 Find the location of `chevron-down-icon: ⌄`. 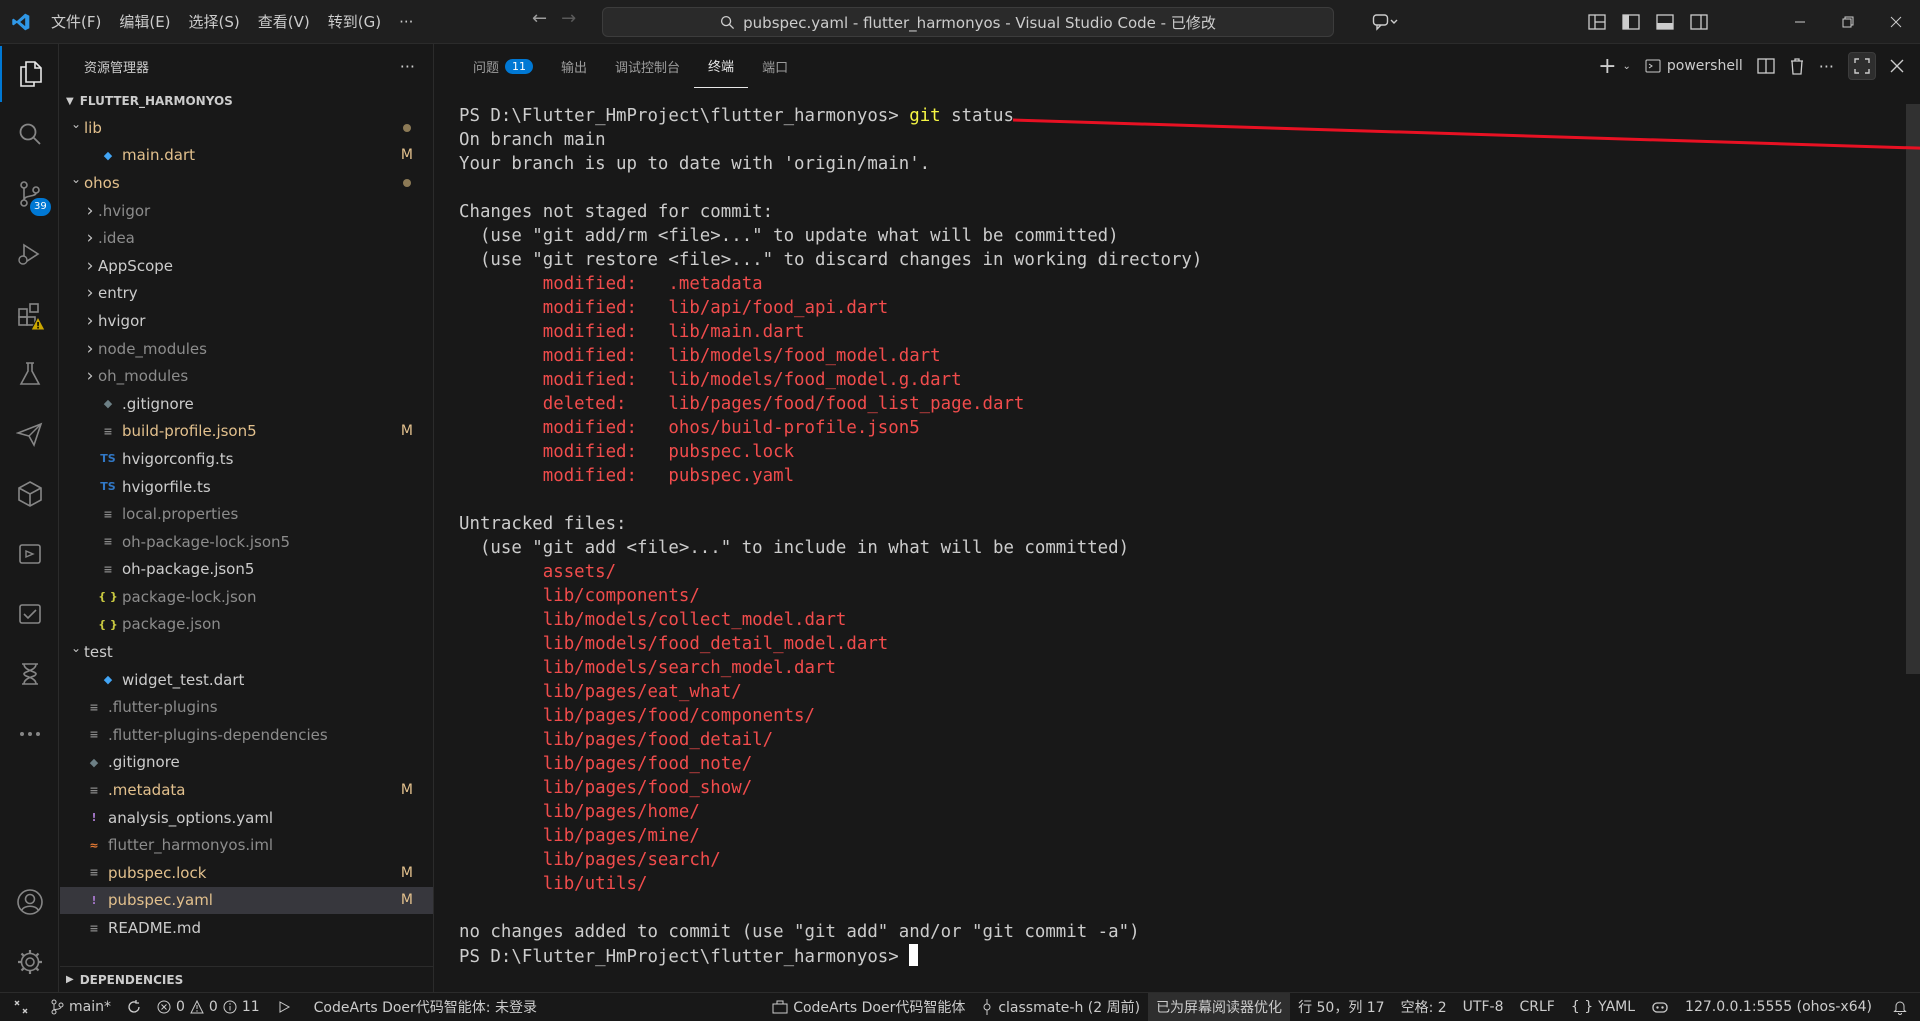

chevron-down-icon: ⌄ is located at coordinates (1627, 66).